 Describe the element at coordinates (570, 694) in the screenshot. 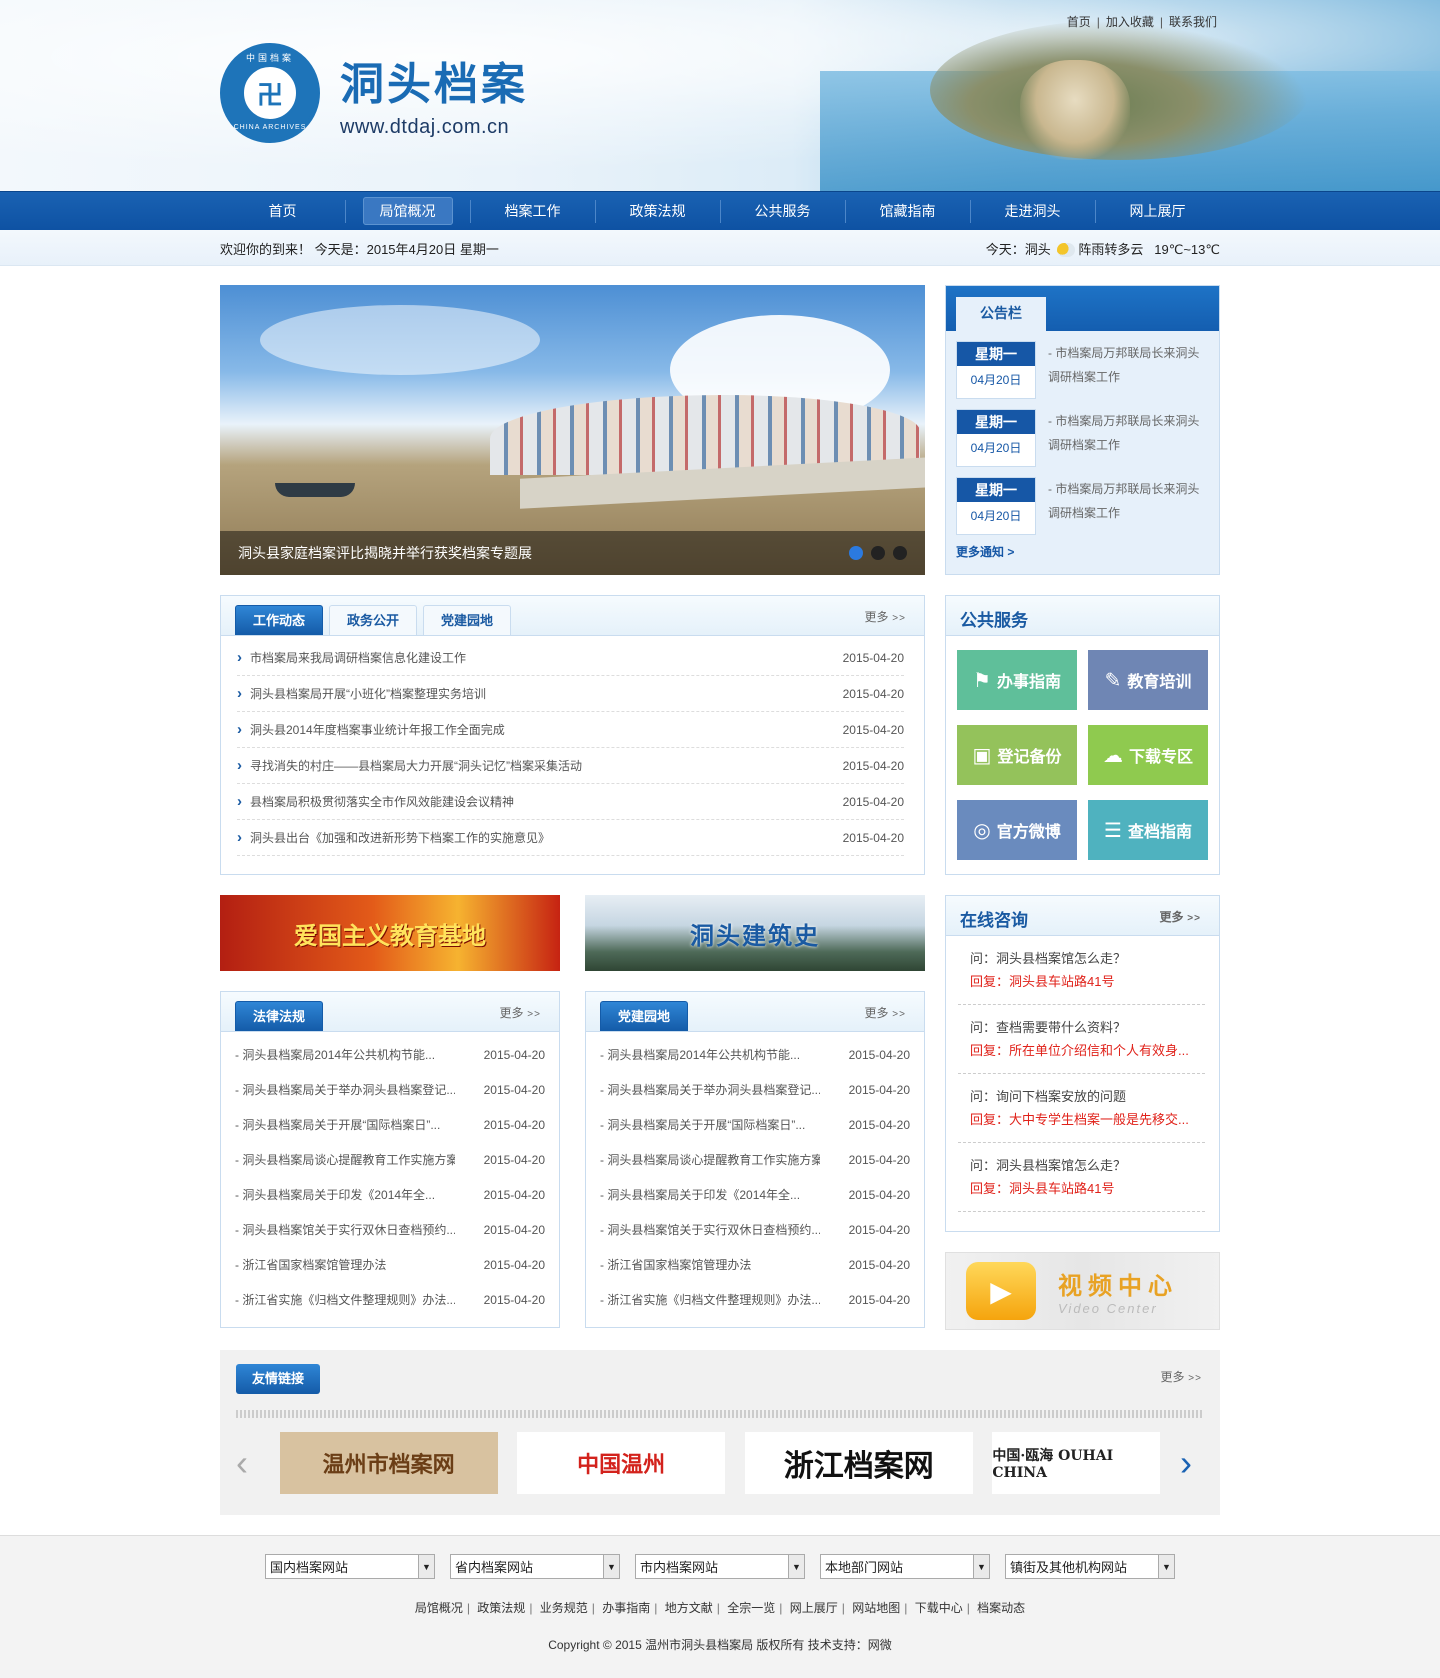

I see `list-item: 洞头县档案局开展“小班化”档案整理实务培训 2015-04-20` at that location.